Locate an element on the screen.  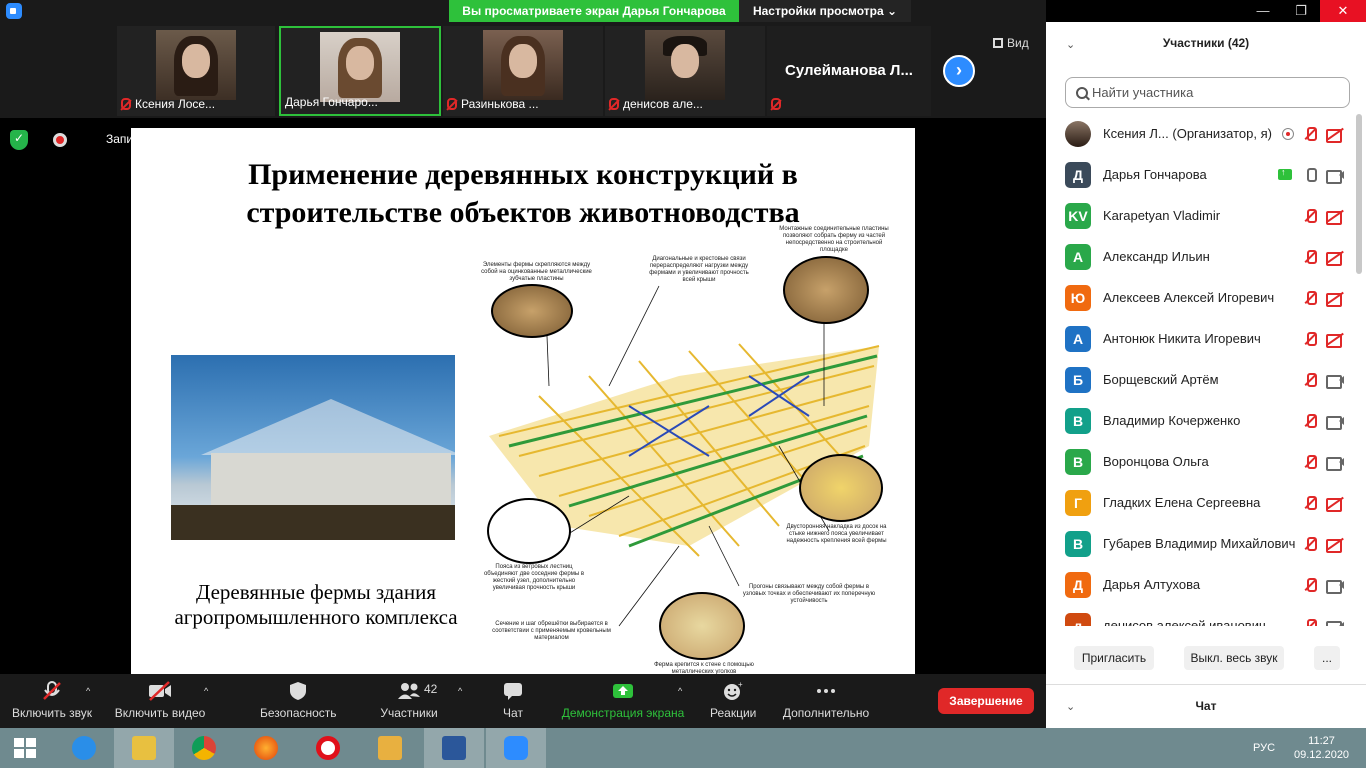
taskbar-ie is located at coordinates (84, 748).